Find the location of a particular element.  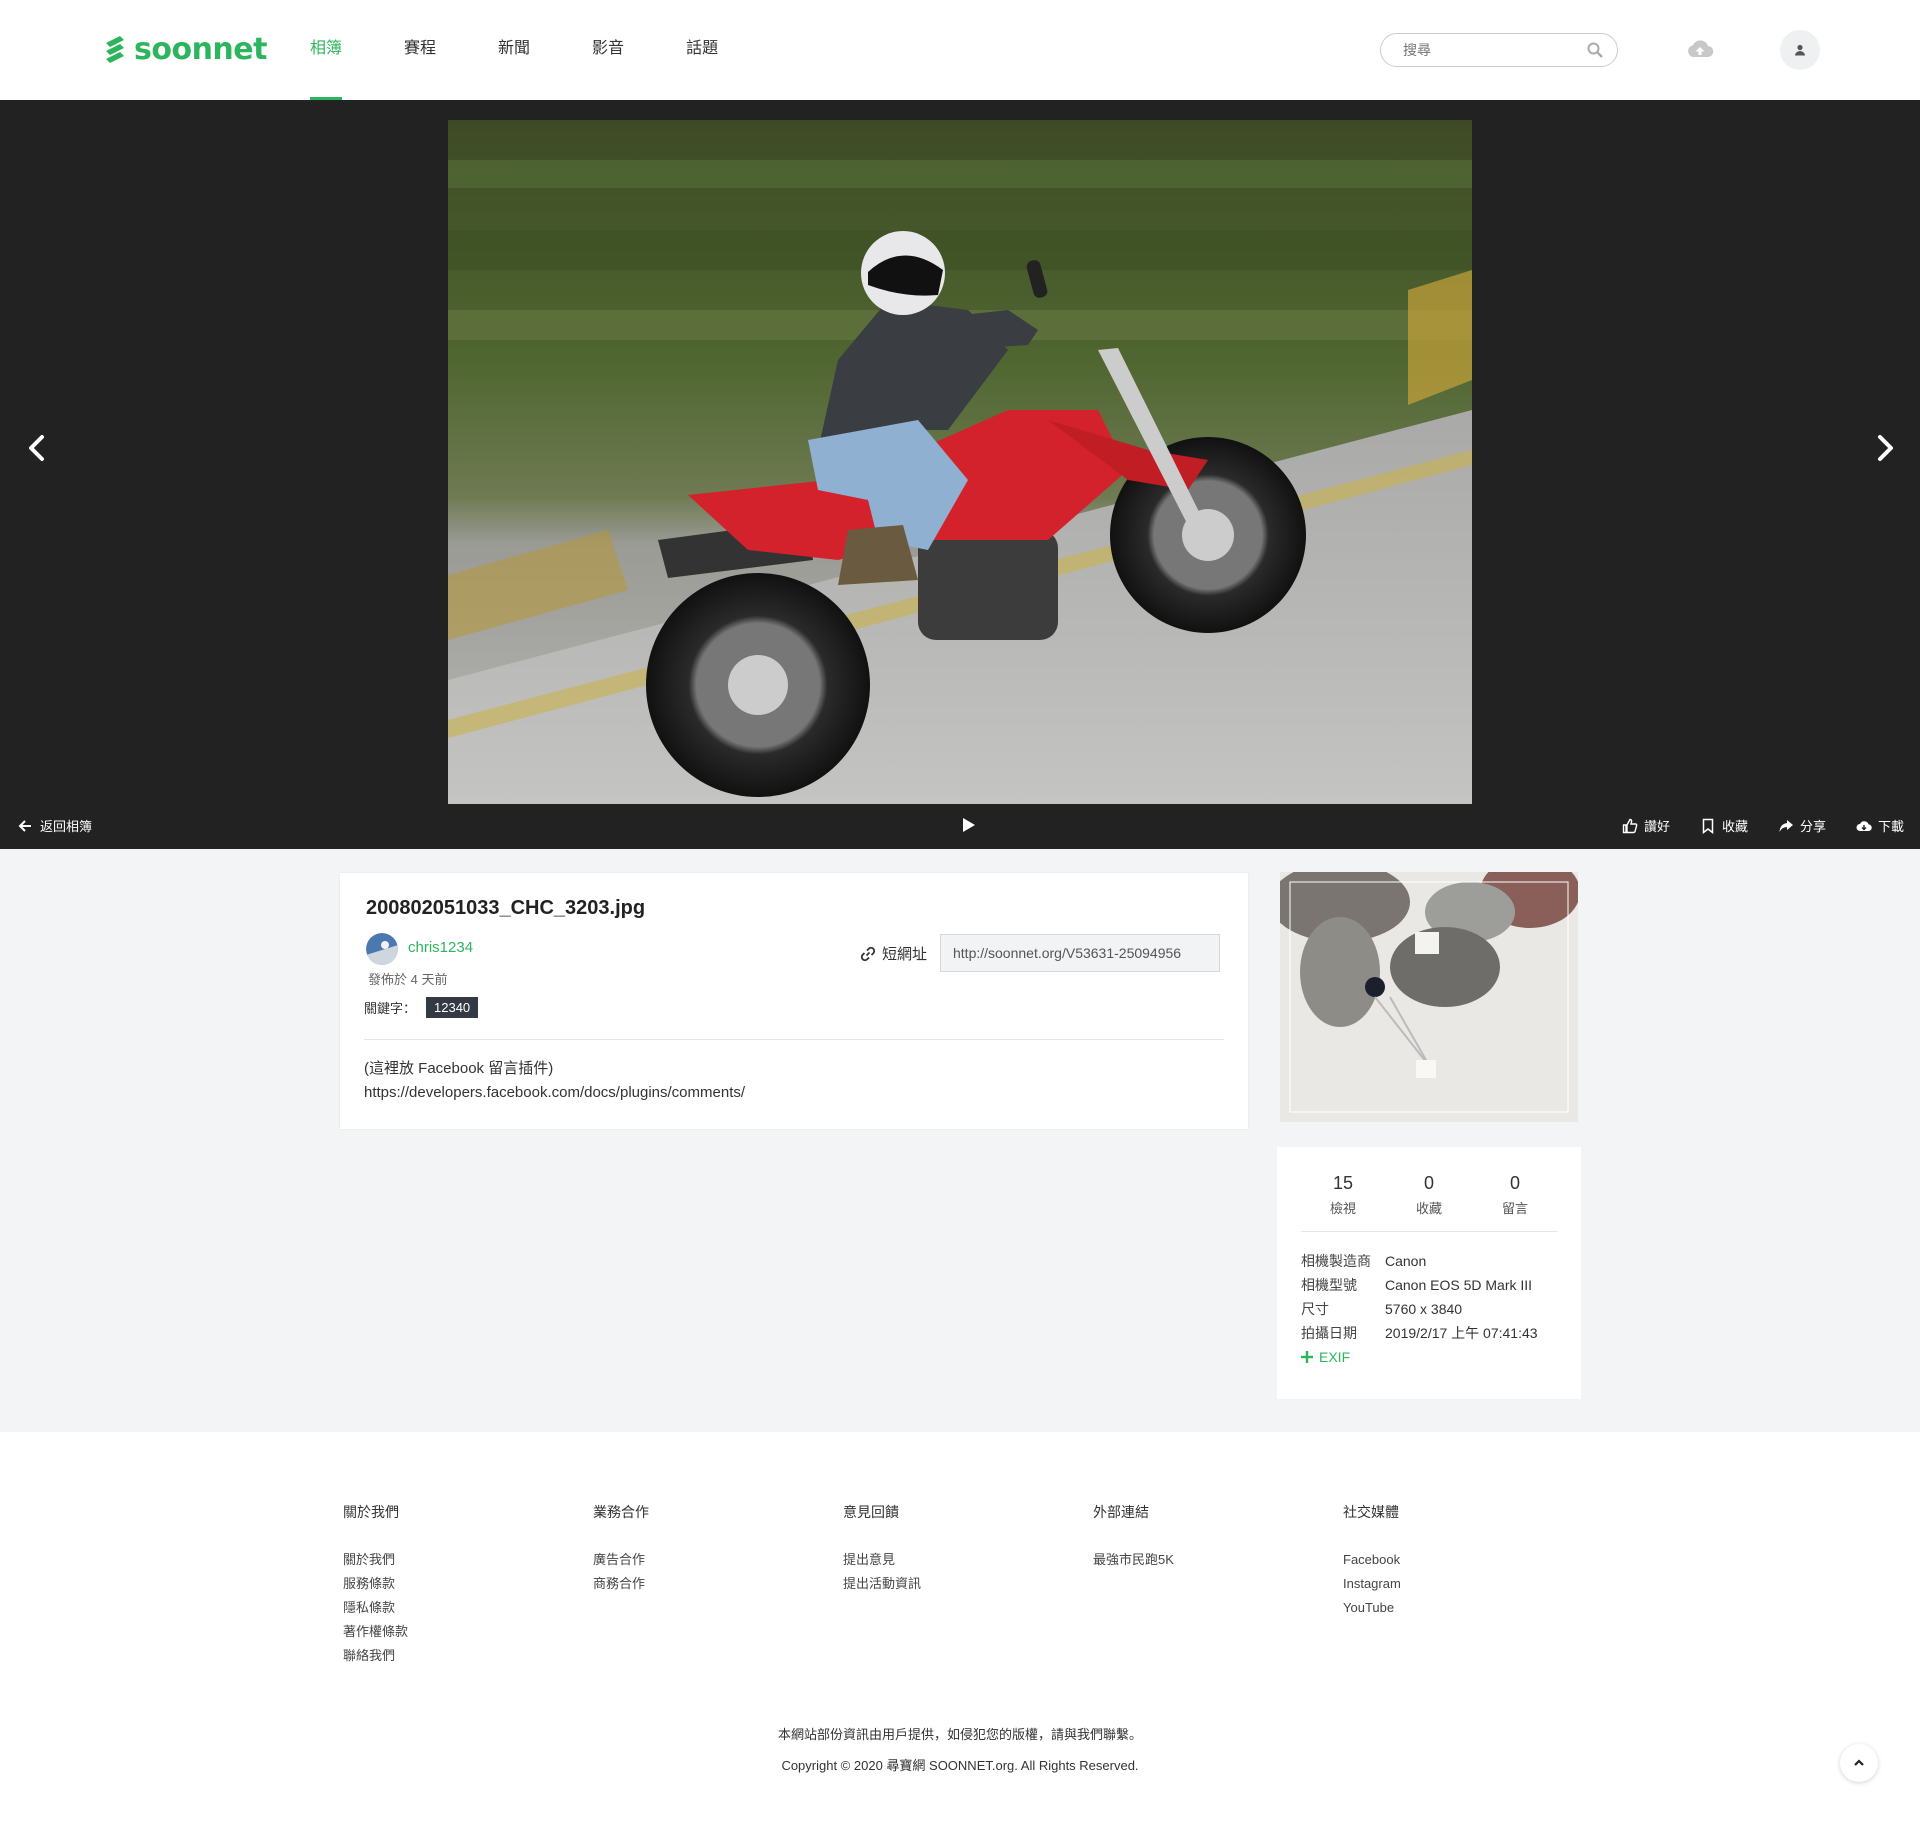

exif-key: 相機製造商 is located at coordinates (1336, 1261).